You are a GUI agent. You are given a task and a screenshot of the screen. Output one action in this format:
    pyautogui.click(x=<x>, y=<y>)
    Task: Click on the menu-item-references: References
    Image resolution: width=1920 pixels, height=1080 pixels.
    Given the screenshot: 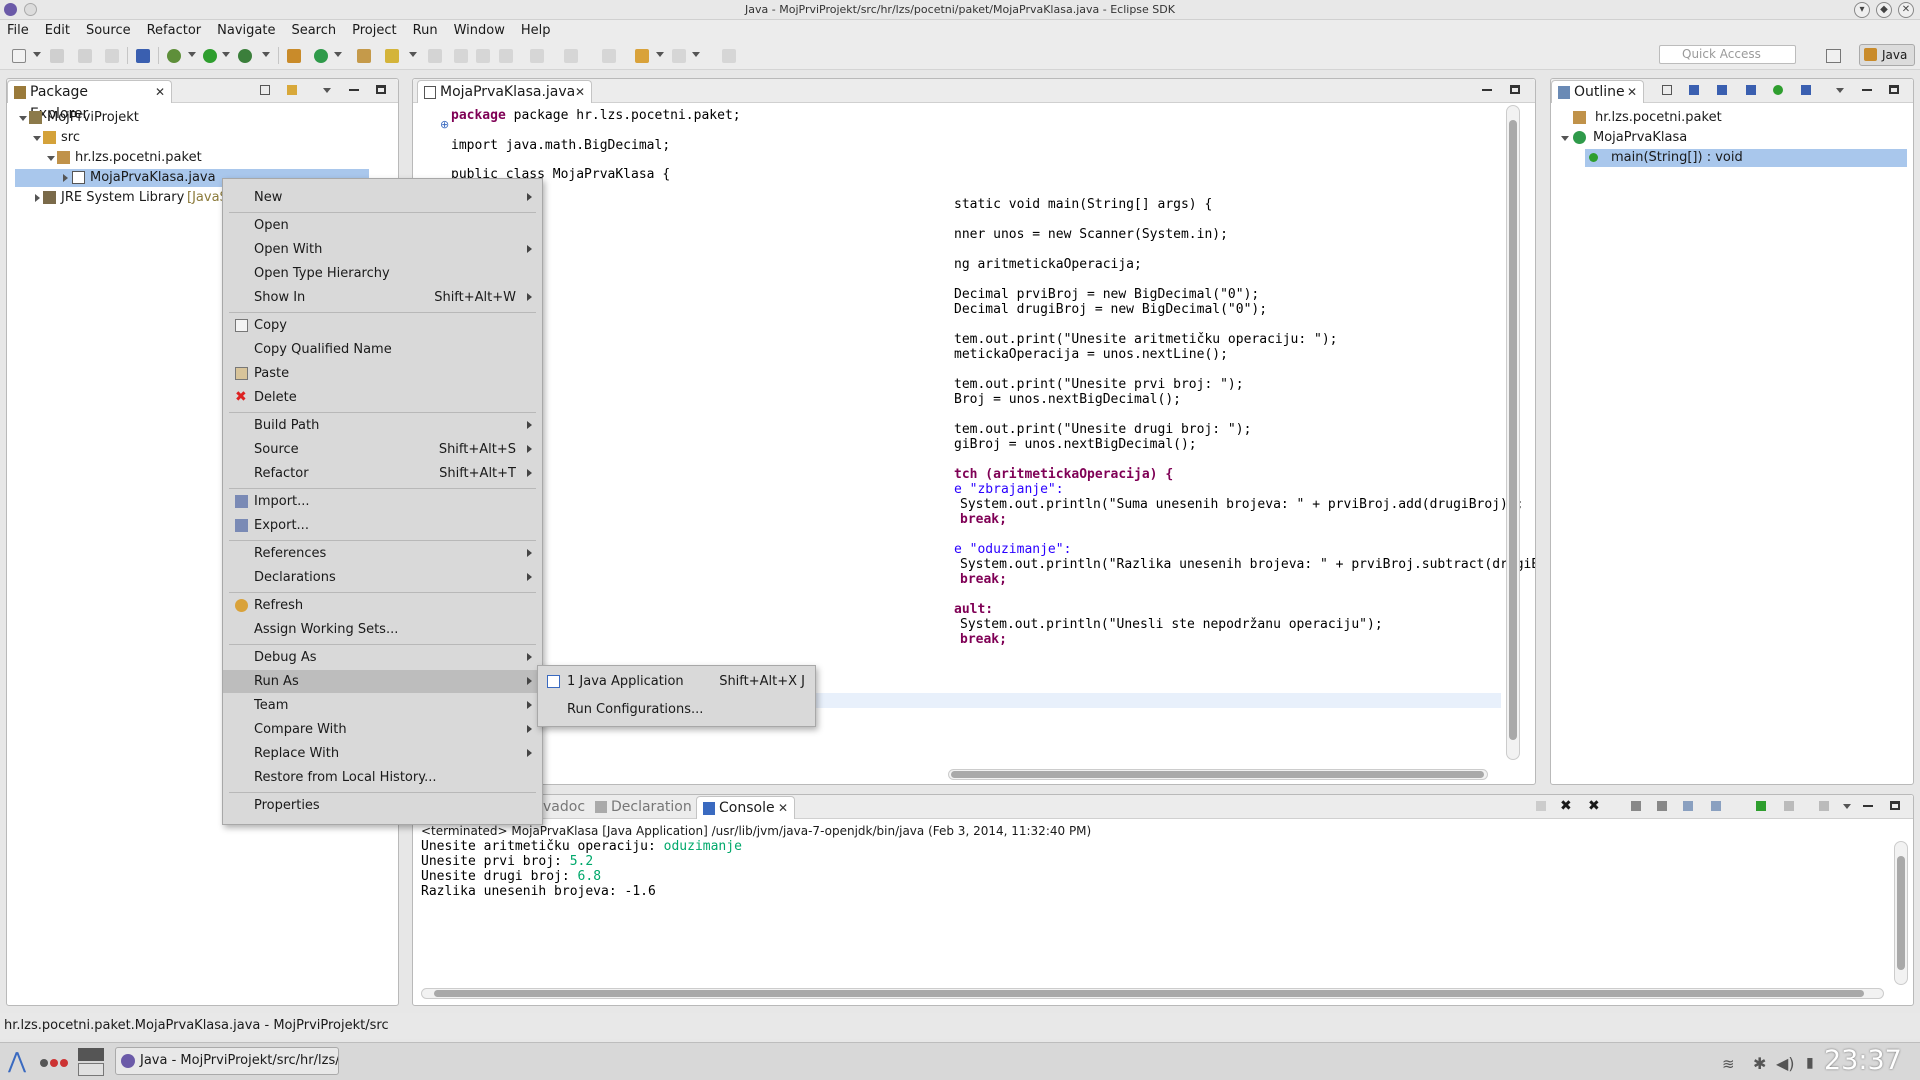 What is the action you would take?
    pyautogui.click(x=382, y=553)
    